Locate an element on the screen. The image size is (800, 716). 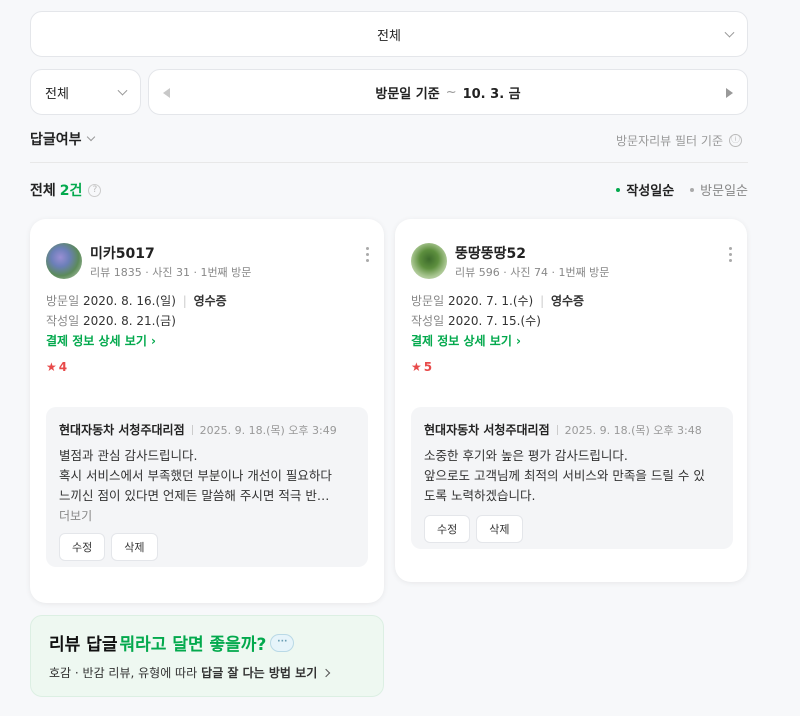
reviewer-meta: 리뷰 596 · 사진 74 · 1번째 방문 is located at coordinates (532, 272).